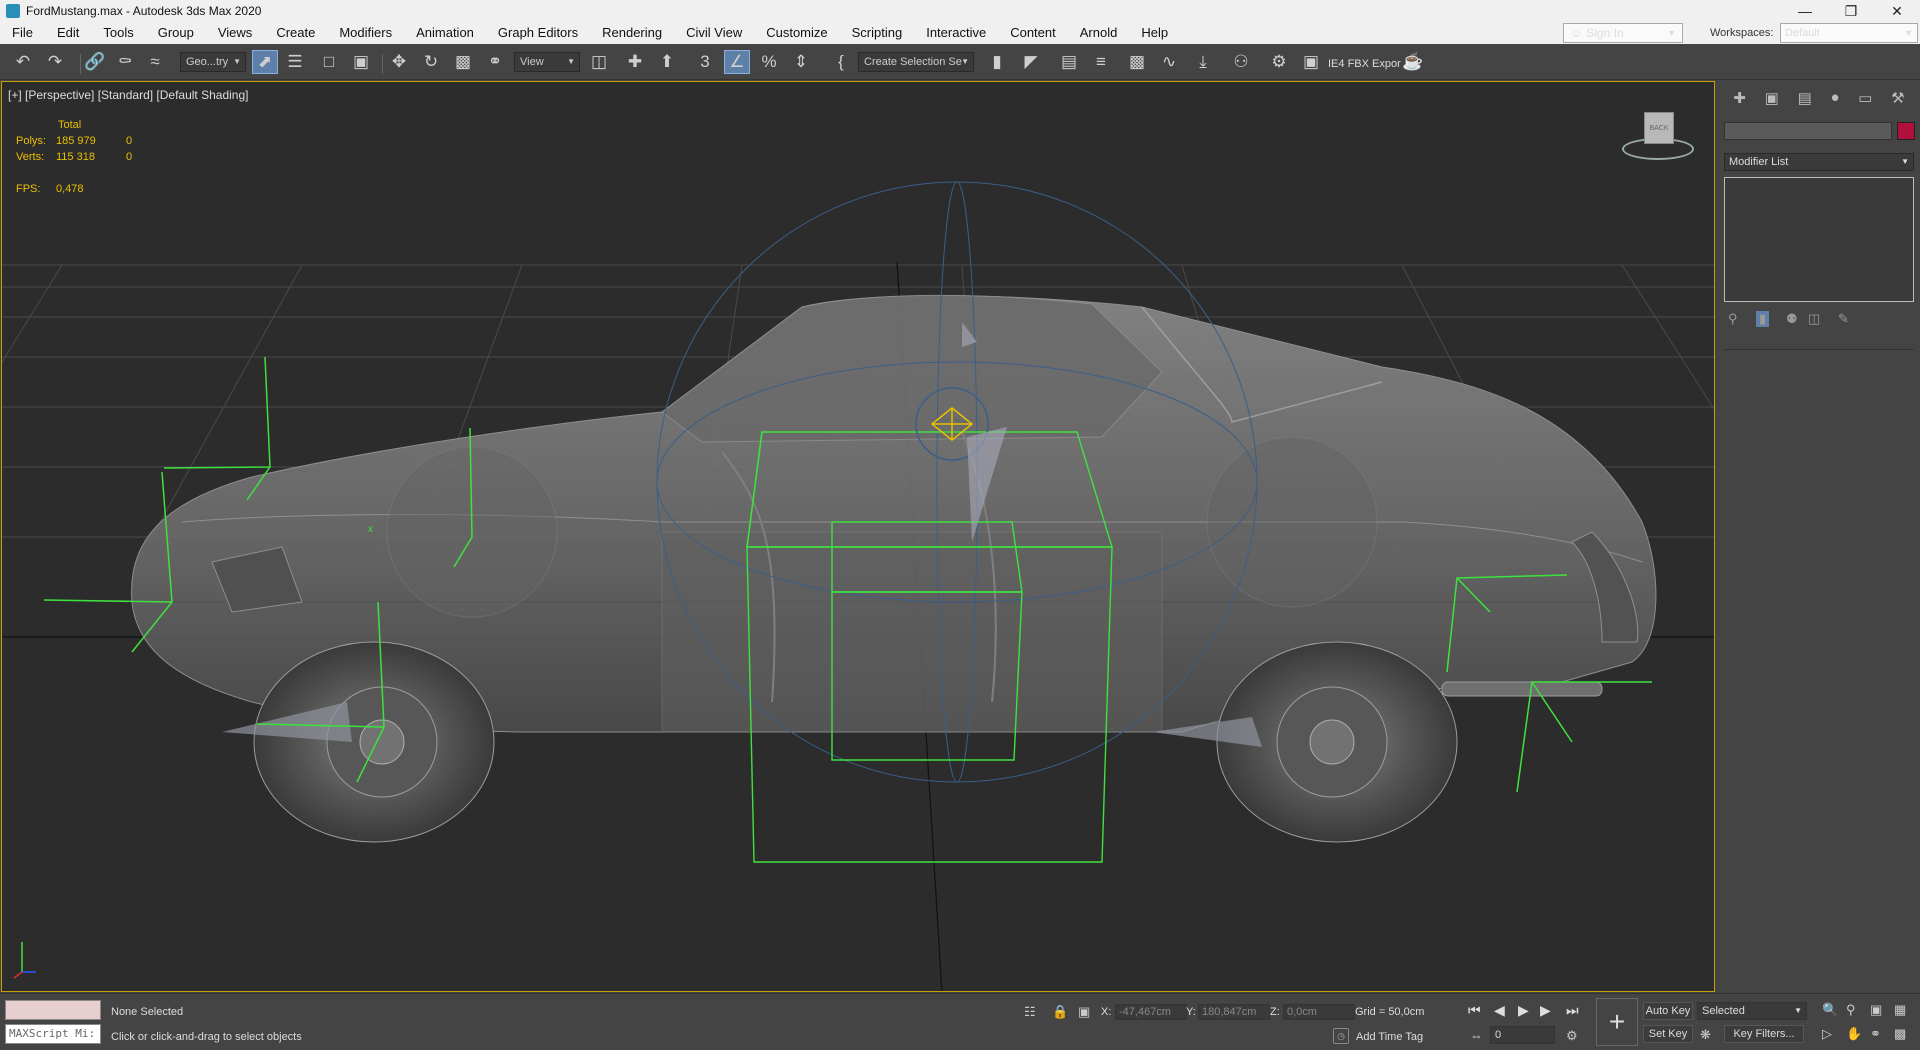 Image resolution: width=1920 pixels, height=1050 pixels. I want to click on play-icon: ▶, so click(1523, 1010).